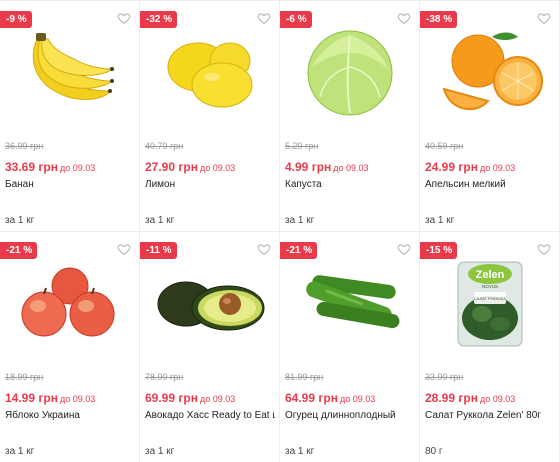  What do you see at coordinates (350, 415) in the screenshot?
I see `product-name: Огурец длинноплодный` at bounding box center [350, 415].